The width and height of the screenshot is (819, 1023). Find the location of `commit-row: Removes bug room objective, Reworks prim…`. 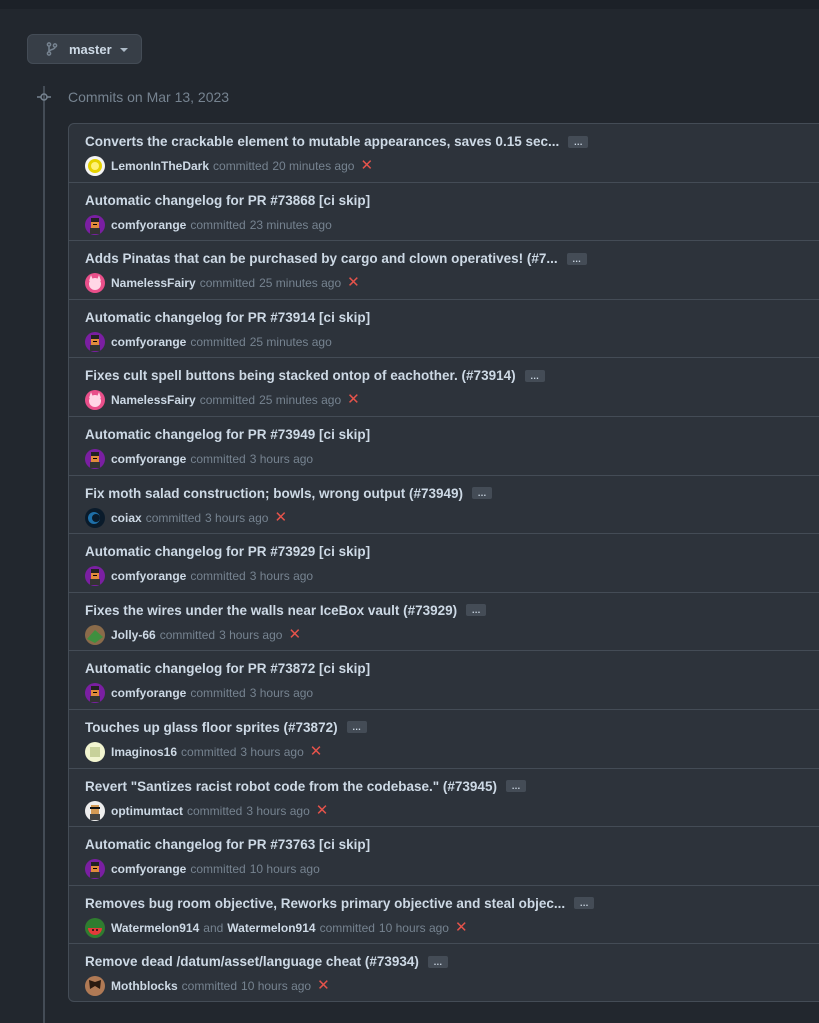

commit-row: Removes bug room objective, Reworks prim… is located at coordinates (444, 915).